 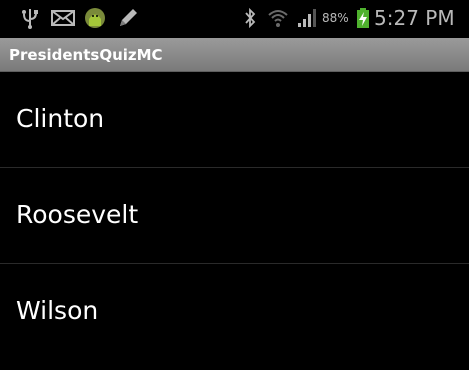 I want to click on android-icon, so click(x=95, y=18).